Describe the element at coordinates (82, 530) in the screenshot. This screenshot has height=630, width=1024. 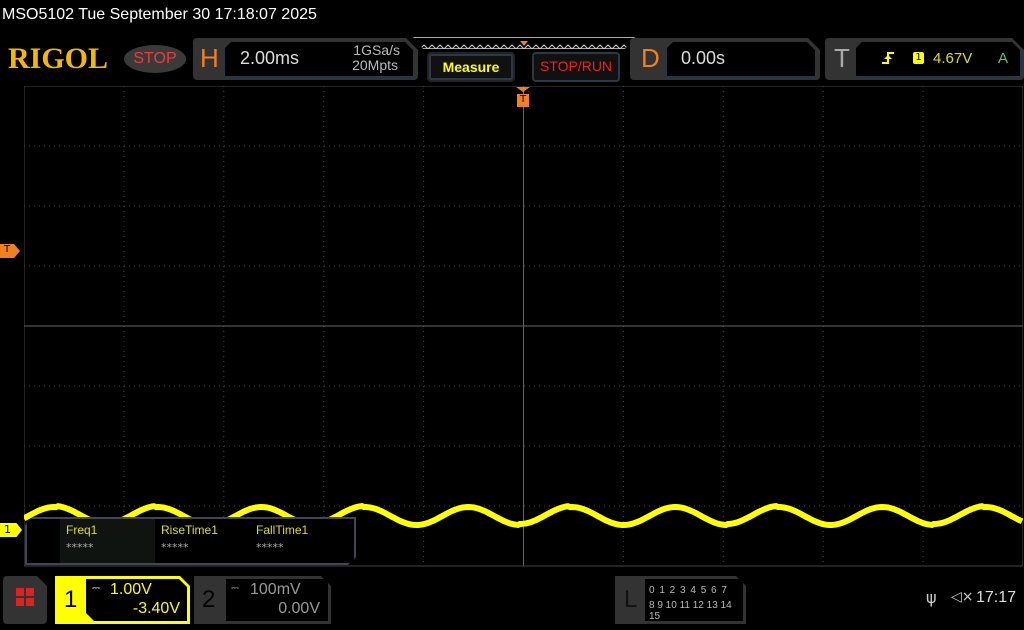
I see `measurement-name: Freq1` at that location.